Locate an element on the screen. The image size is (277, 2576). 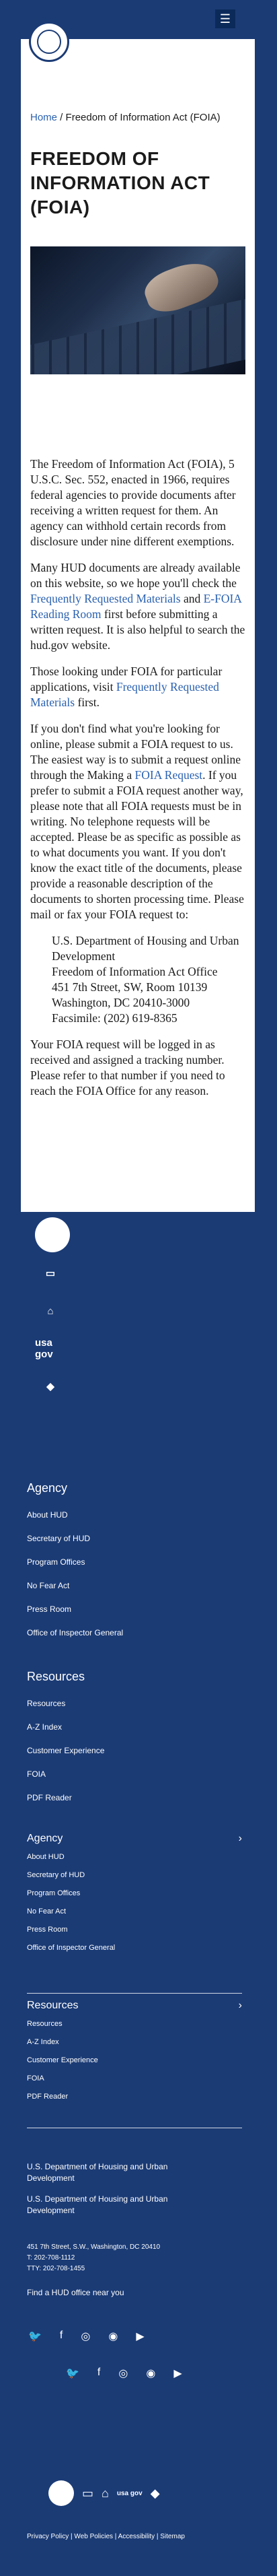
acc-foia-link: FOIA is located at coordinates (134, 2078).